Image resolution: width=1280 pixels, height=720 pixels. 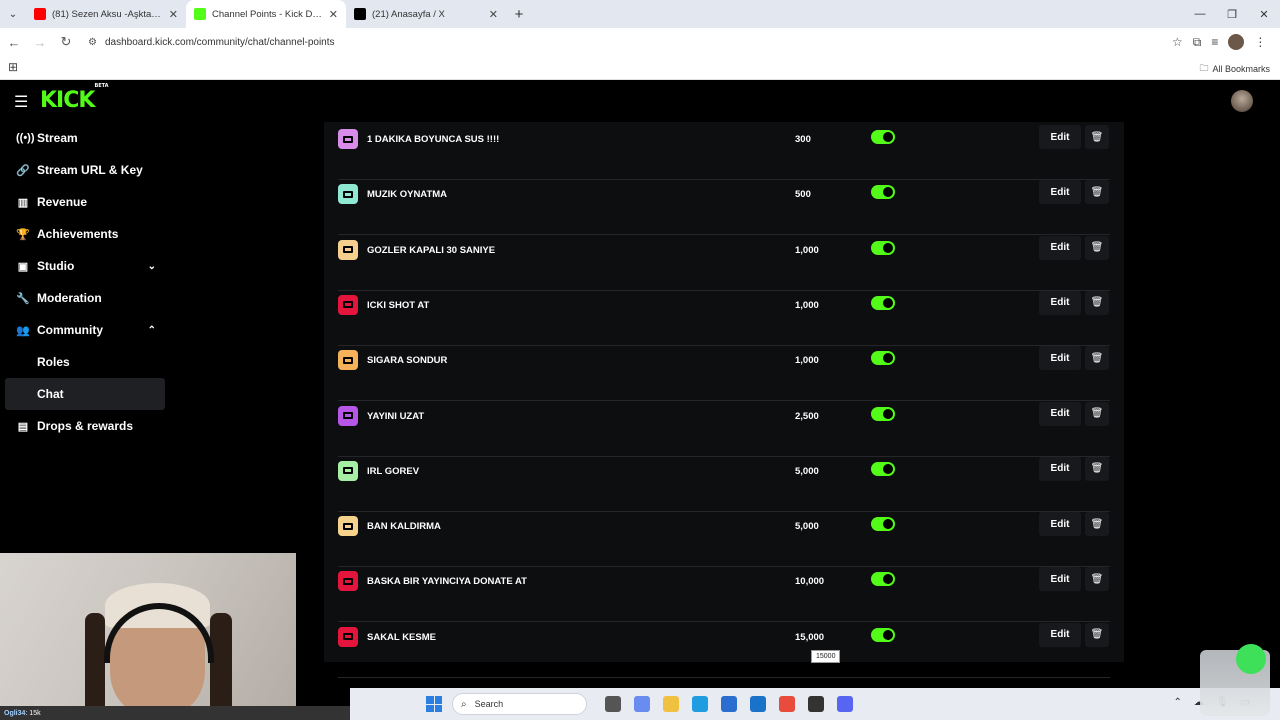 What do you see at coordinates (13, 14) in the screenshot?
I see `tab-search-icon: ⌄` at bounding box center [13, 14].